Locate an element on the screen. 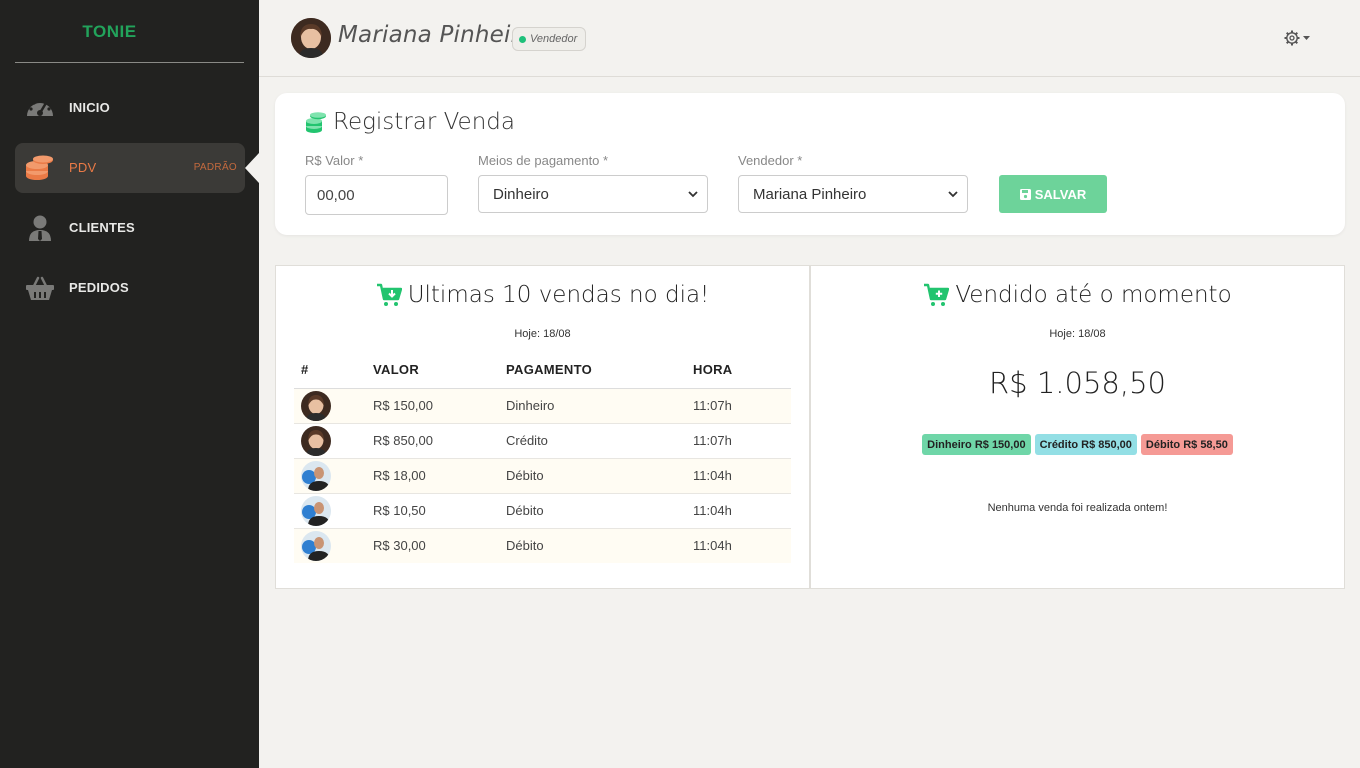 The width and height of the screenshot is (1360, 768). floppy-disk-icon is located at coordinates (1025, 194).